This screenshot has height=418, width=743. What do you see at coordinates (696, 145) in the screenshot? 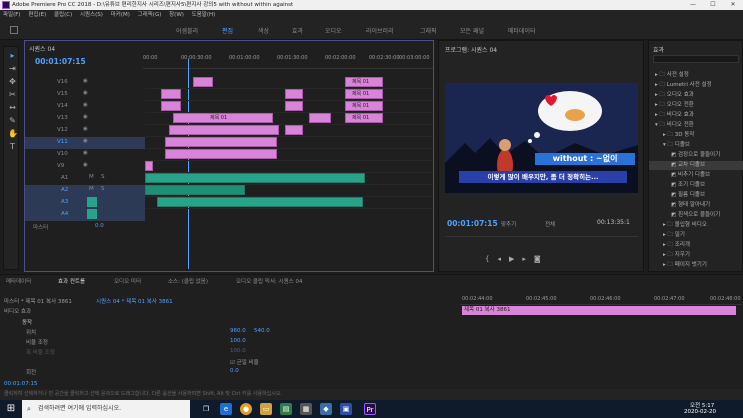
I see `fx-folder: ▾ 🗀 디졸브` at bounding box center [696, 145].